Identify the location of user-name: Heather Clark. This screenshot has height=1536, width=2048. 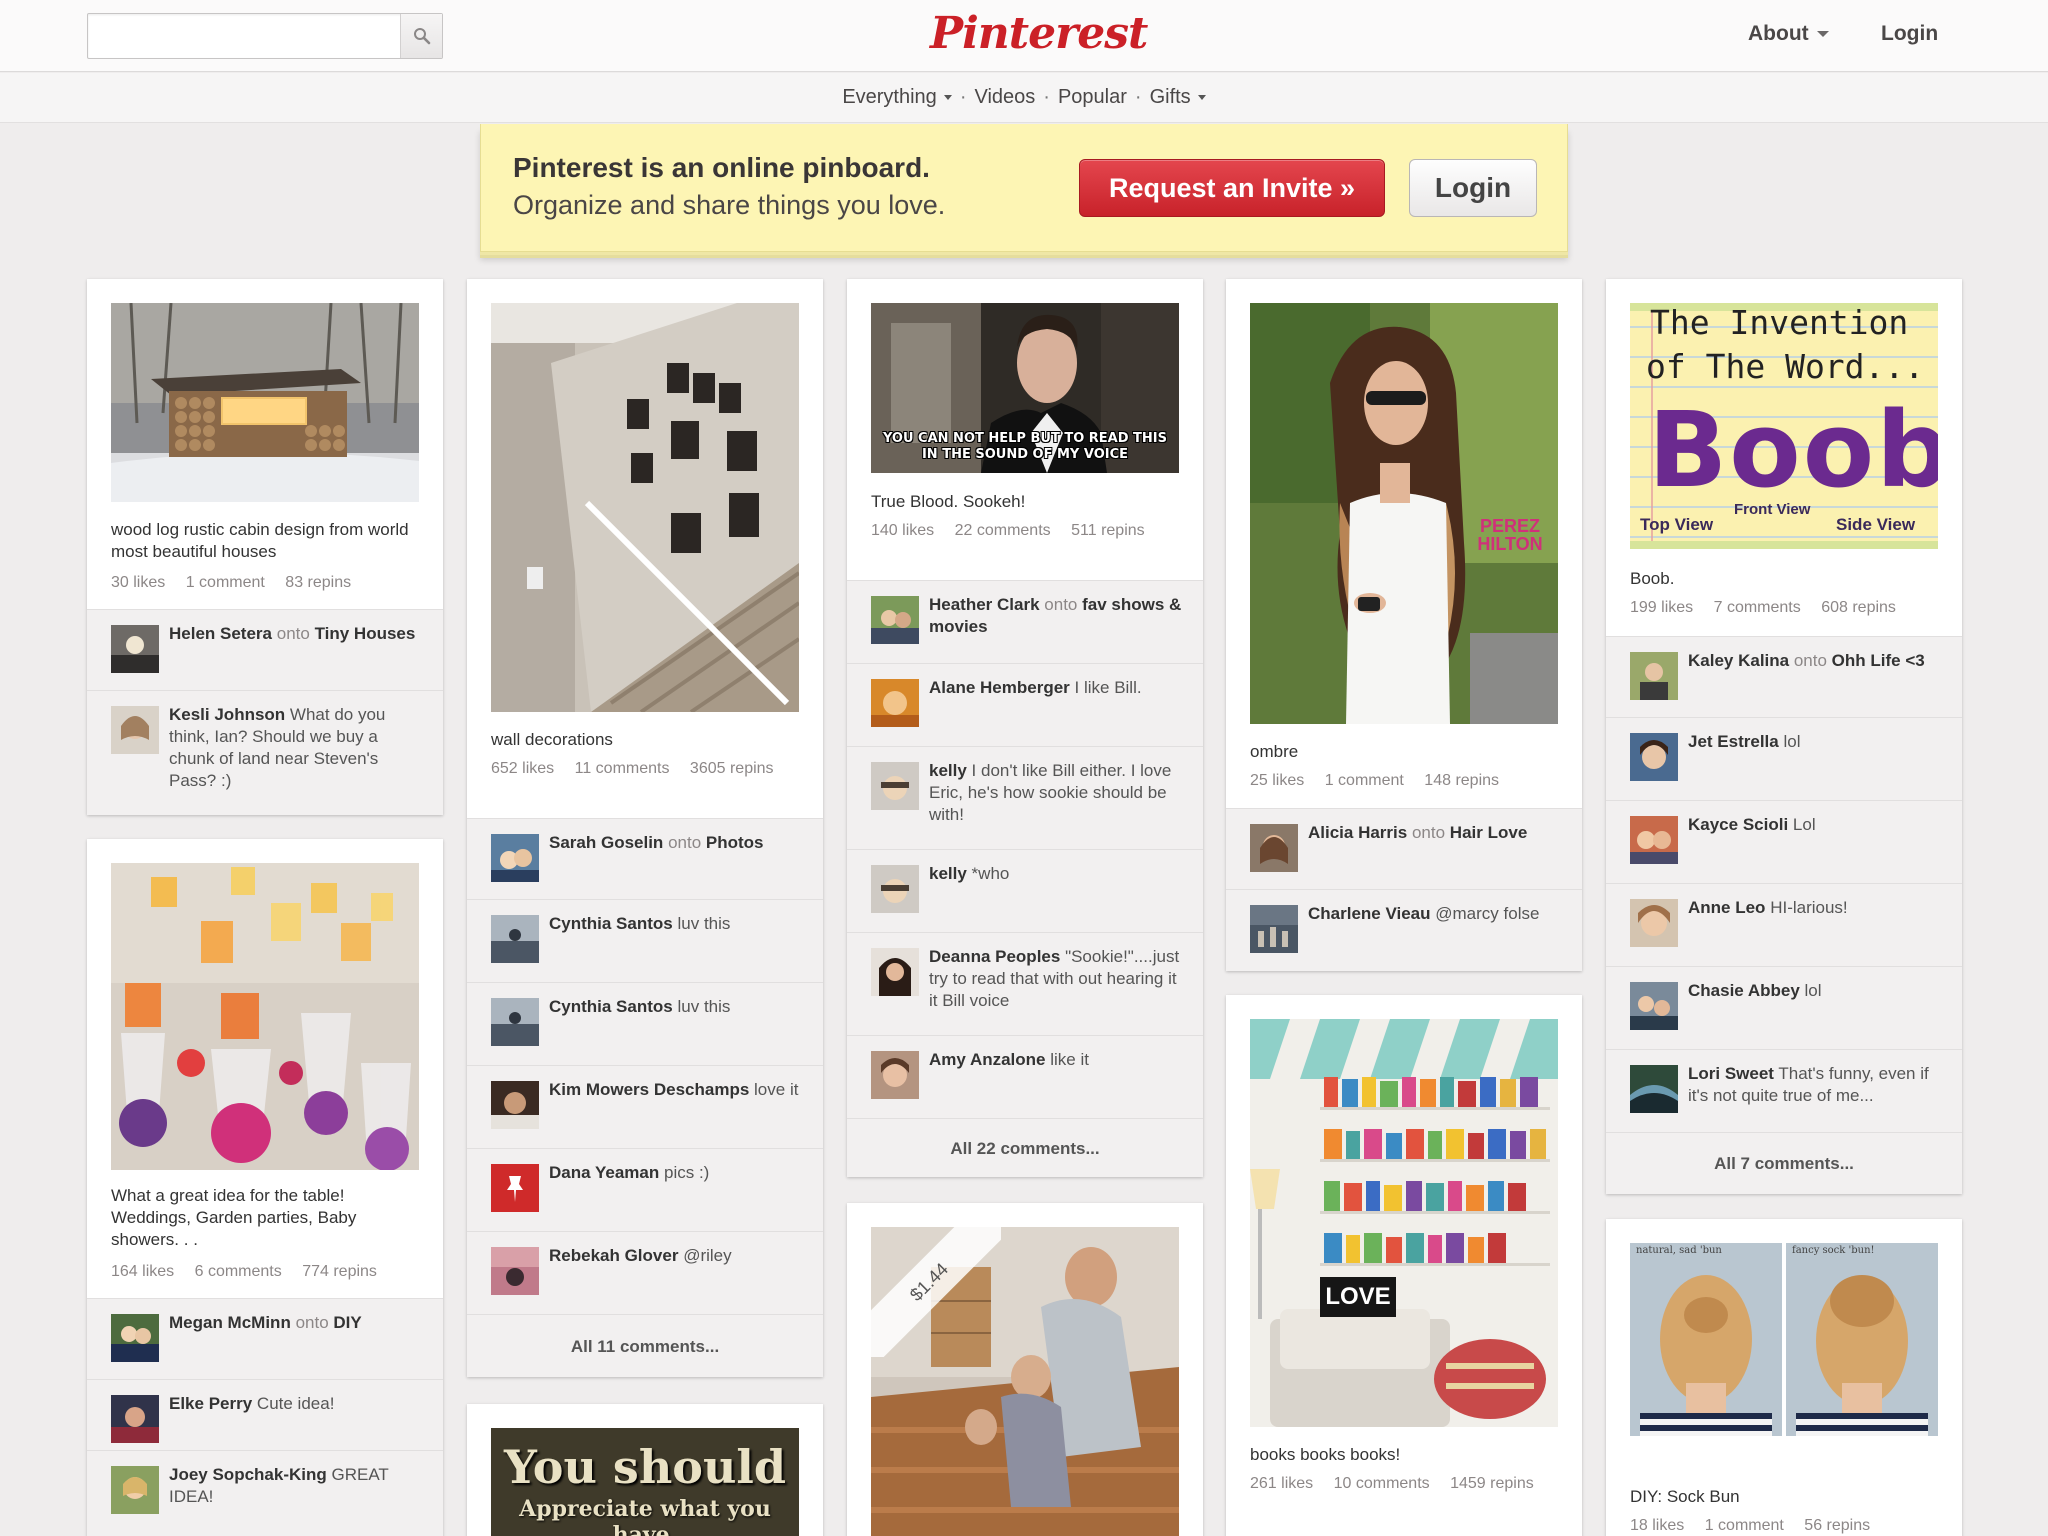
(984, 604).